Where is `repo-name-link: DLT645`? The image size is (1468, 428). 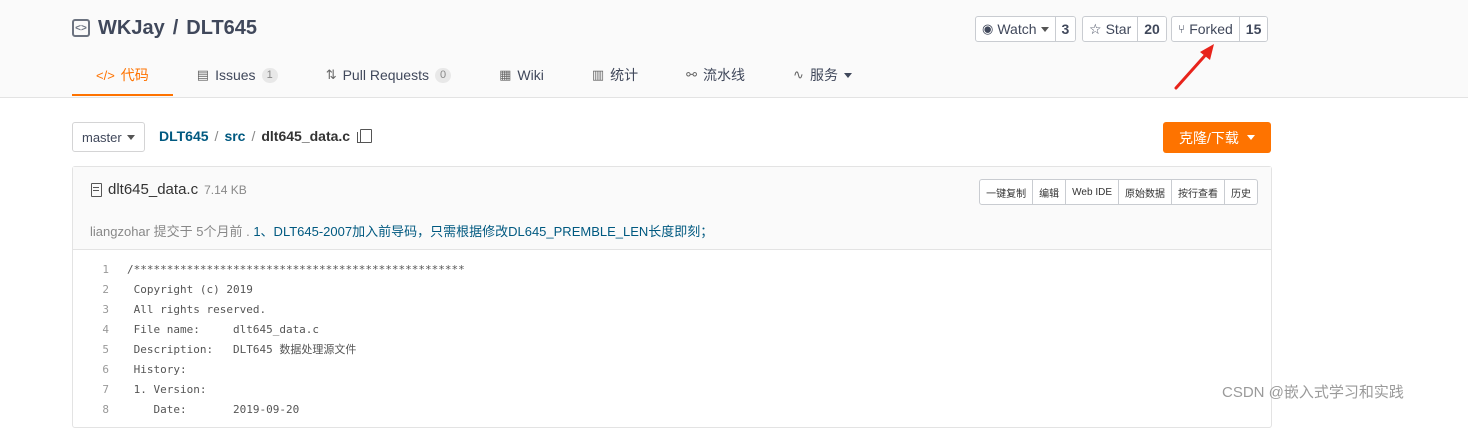
repo-name-link: DLT645 is located at coordinates (221, 28).